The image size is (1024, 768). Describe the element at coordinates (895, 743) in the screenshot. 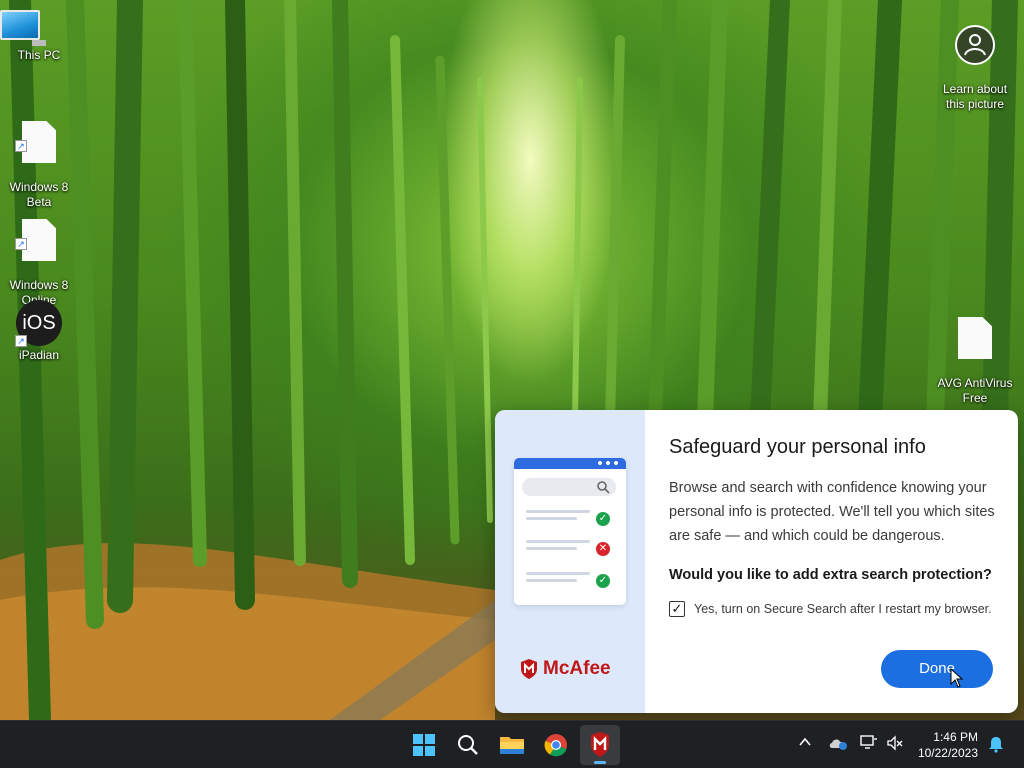

I see `volume-muted-icon` at that location.